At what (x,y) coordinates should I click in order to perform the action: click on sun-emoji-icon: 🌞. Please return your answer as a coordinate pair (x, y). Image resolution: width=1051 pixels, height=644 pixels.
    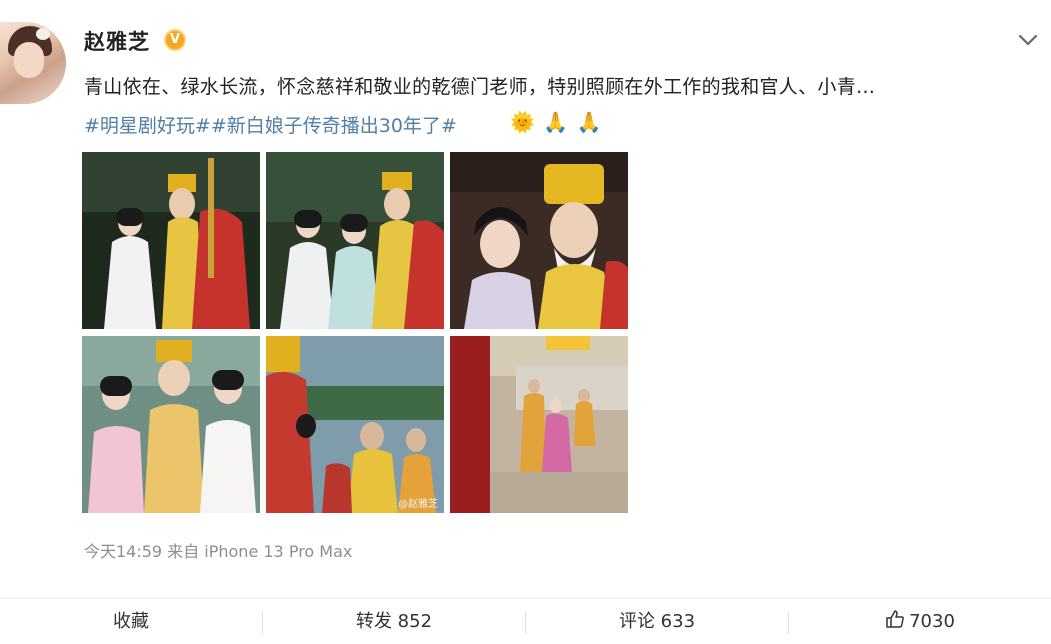
    Looking at the image, I should click on (522, 122).